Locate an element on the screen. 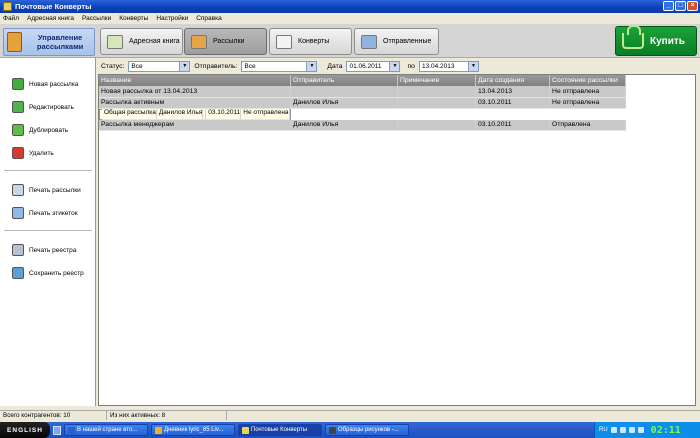  sidebar-label: Новая рассылка is located at coordinates (54, 84).